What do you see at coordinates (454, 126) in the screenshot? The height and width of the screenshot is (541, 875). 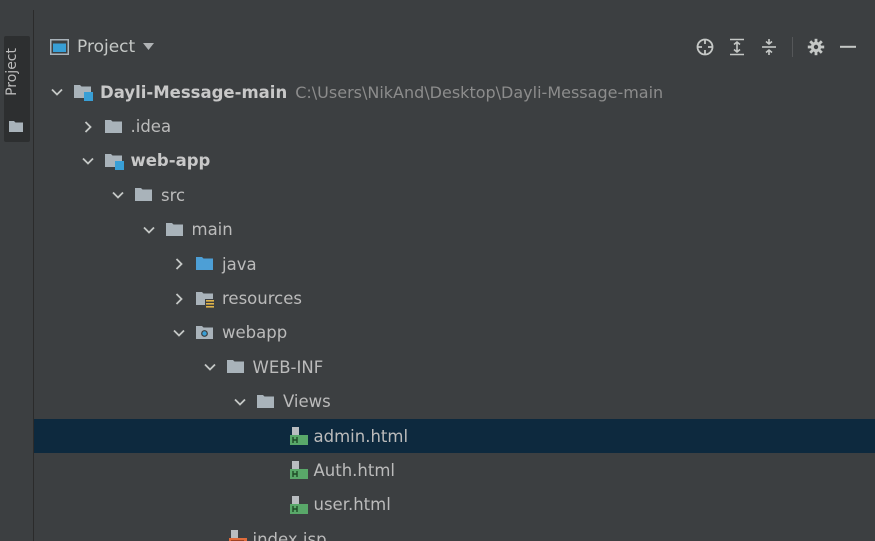 I see `tree-row: .idea` at bounding box center [454, 126].